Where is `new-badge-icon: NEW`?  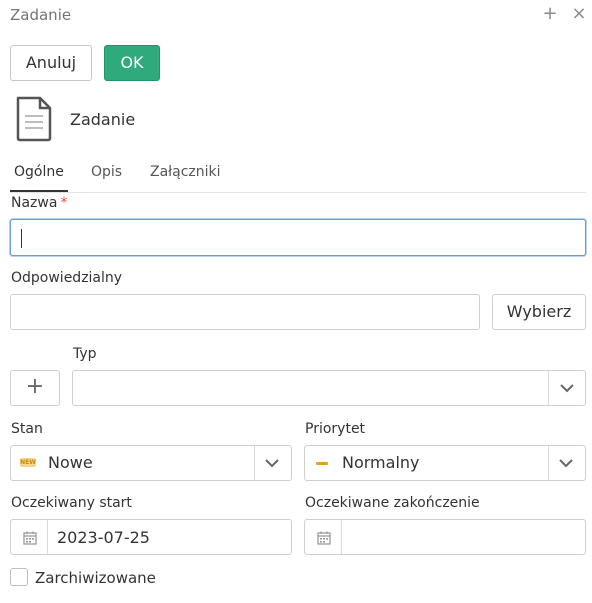 new-badge-icon: NEW is located at coordinates (28, 462).